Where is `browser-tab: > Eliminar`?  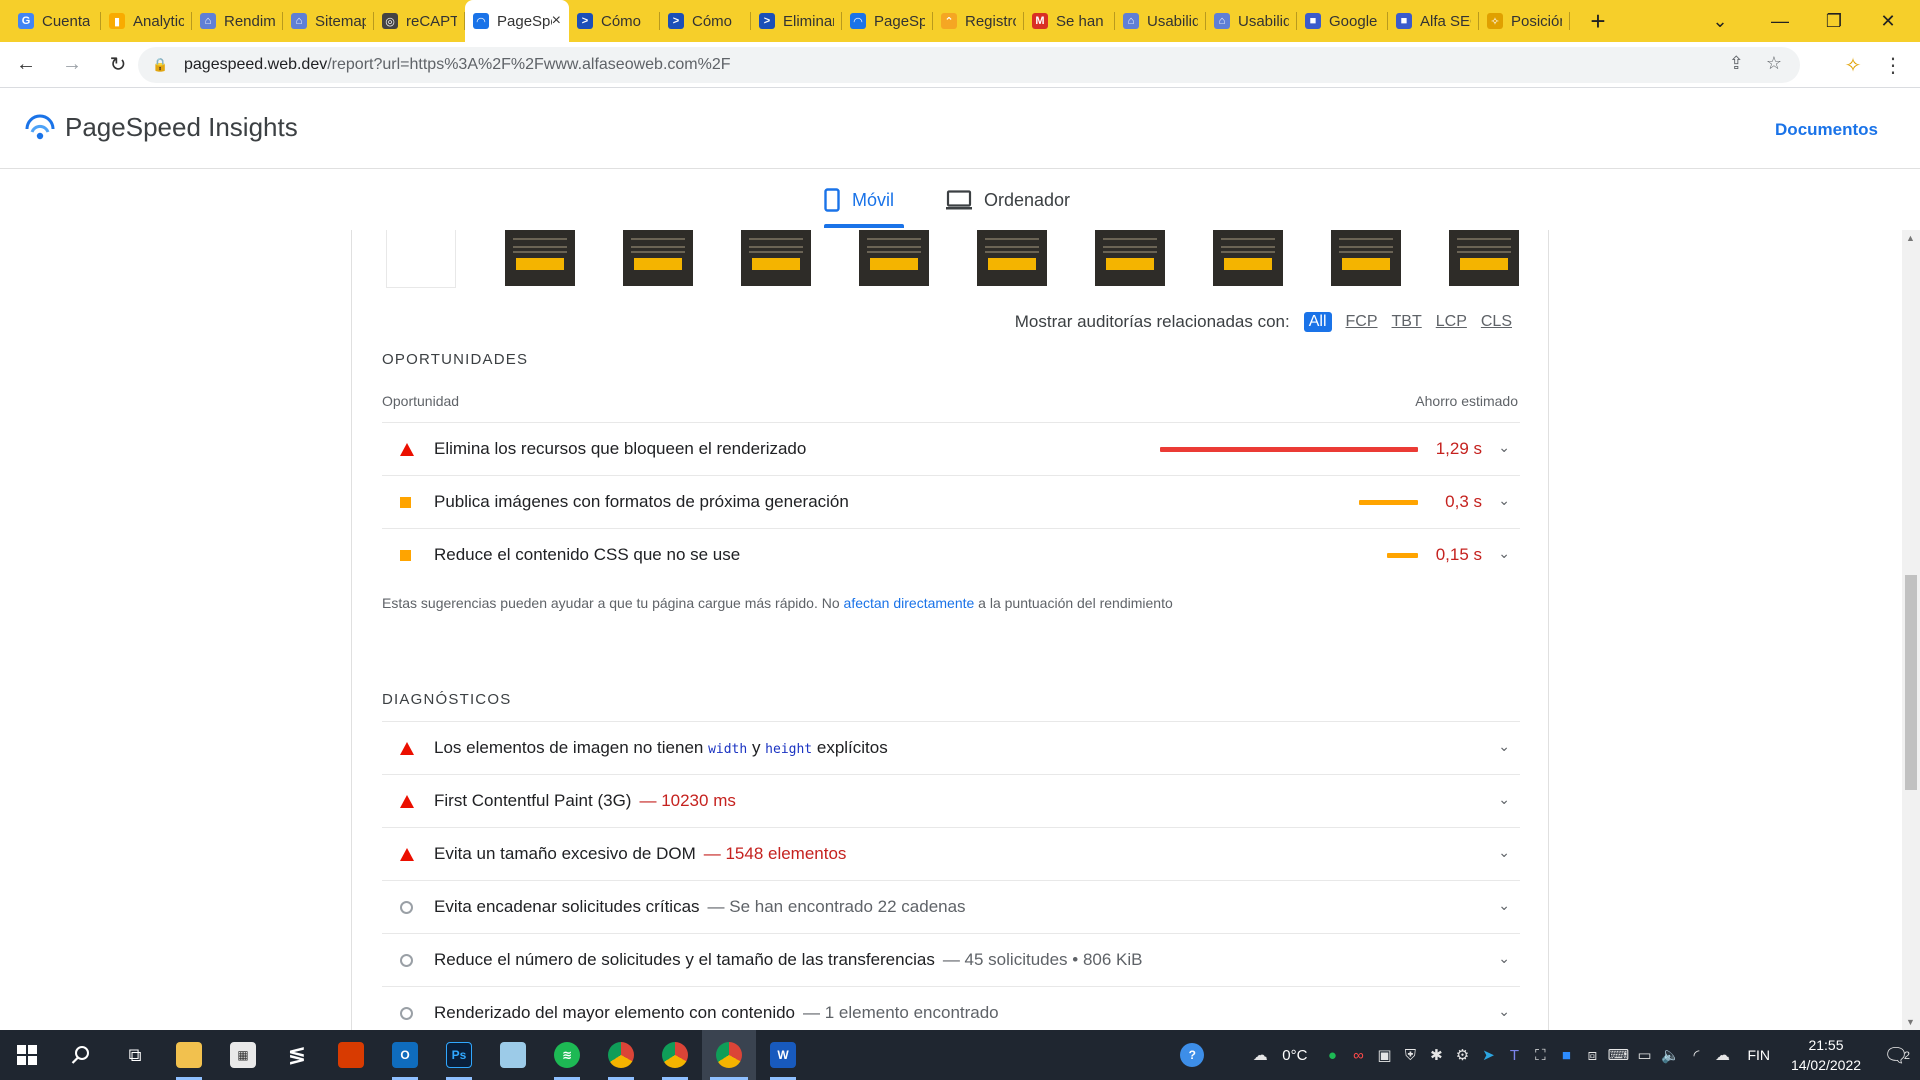 browser-tab: > Eliminar is located at coordinates (796, 21).